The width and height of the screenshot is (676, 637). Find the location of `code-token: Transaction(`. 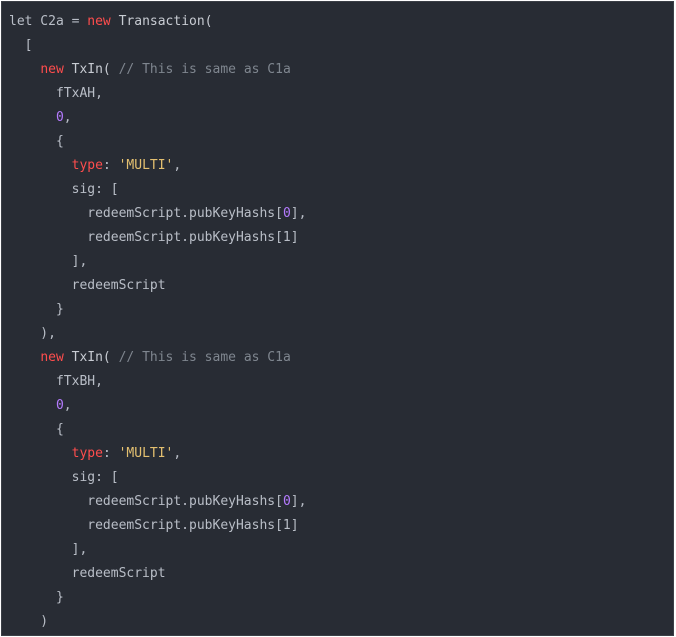

code-token: Transaction( is located at coordinates (161, 21).